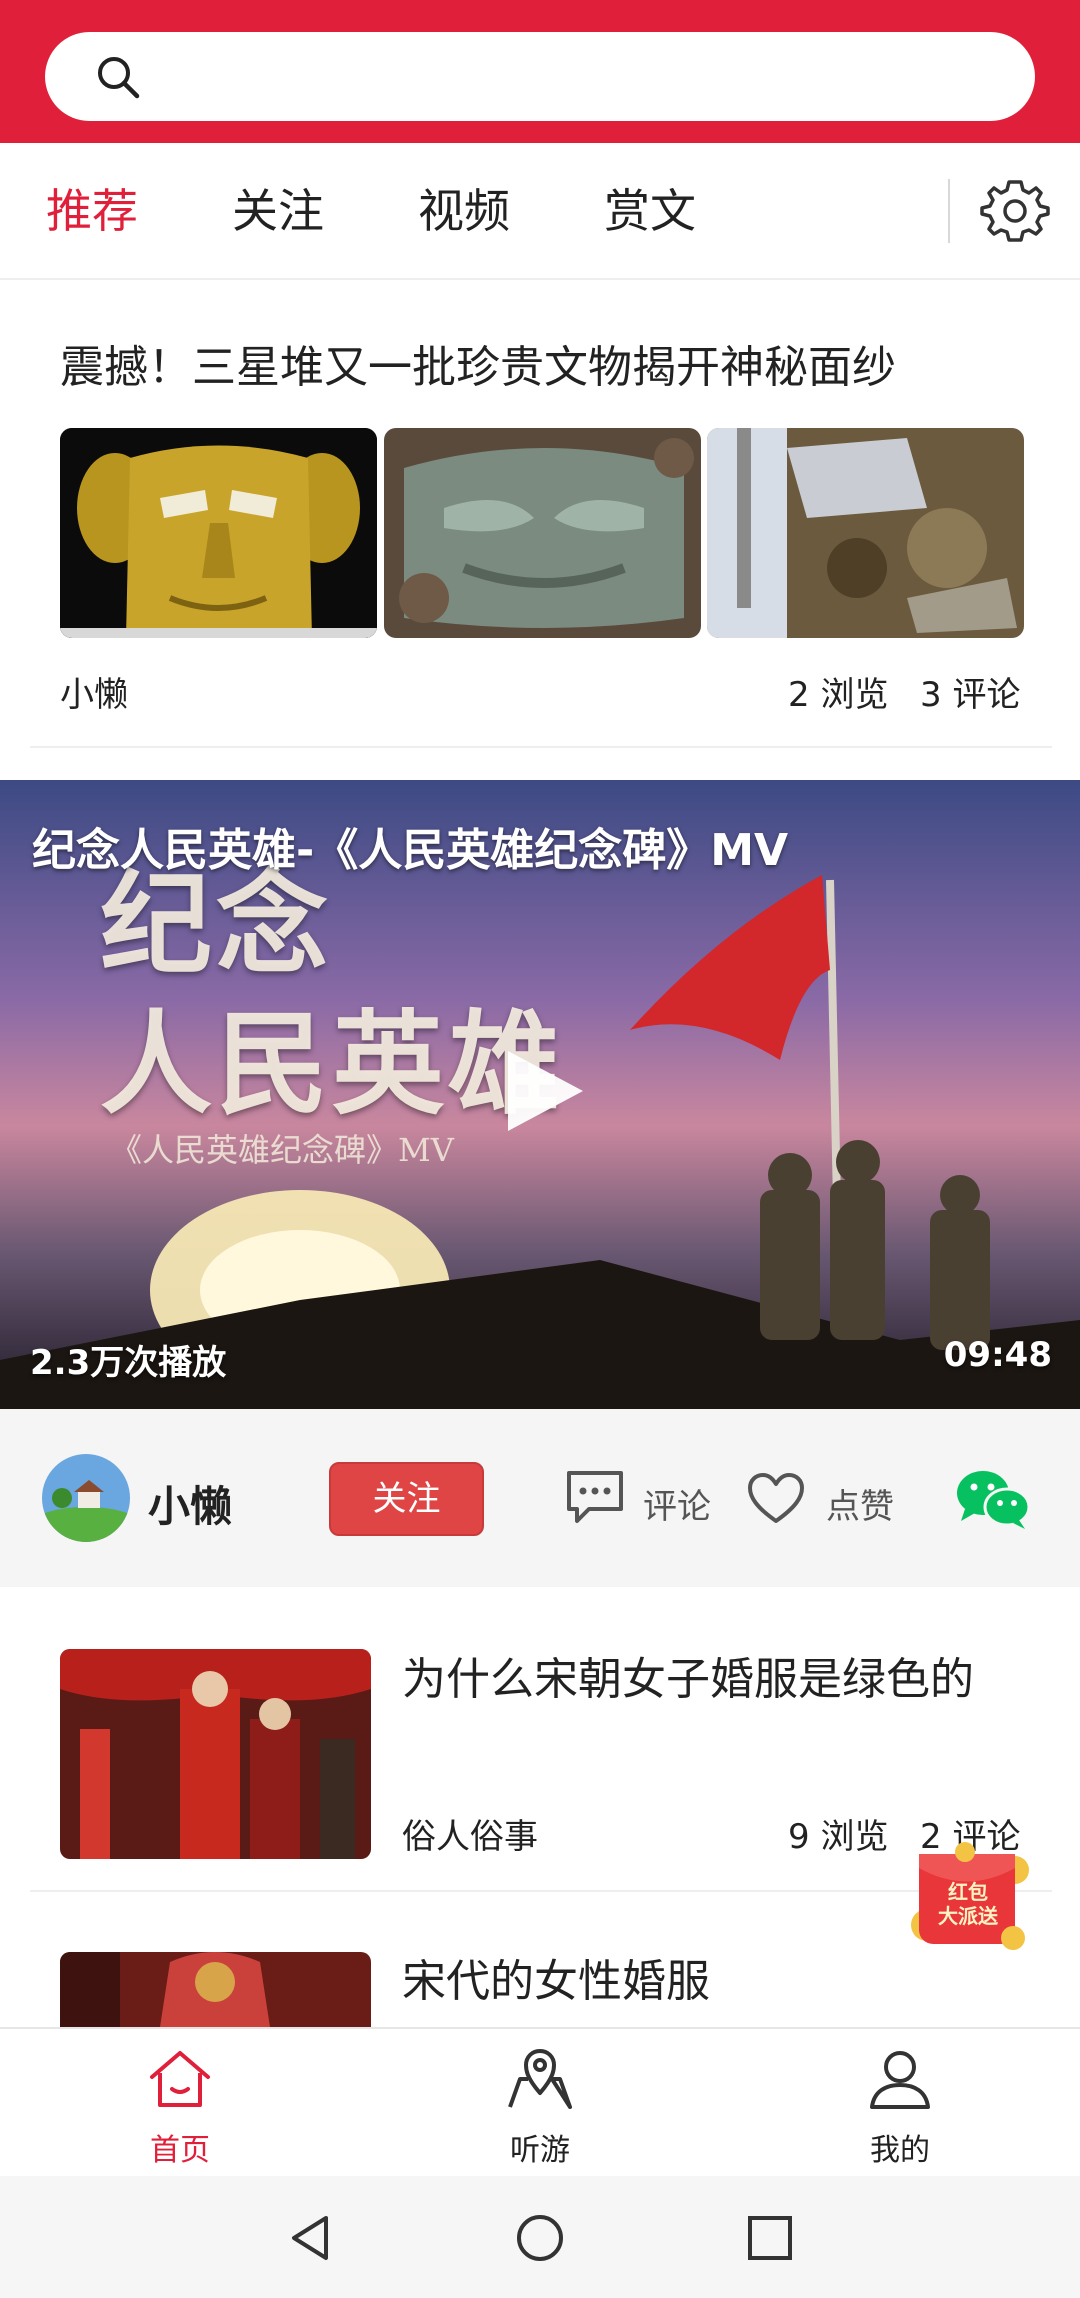  Describe the element at coordinates (410, 846) in the screenshot. I see `video-title: 纪念人民英雄-《人民英雄纪念碑》MV` at that location.